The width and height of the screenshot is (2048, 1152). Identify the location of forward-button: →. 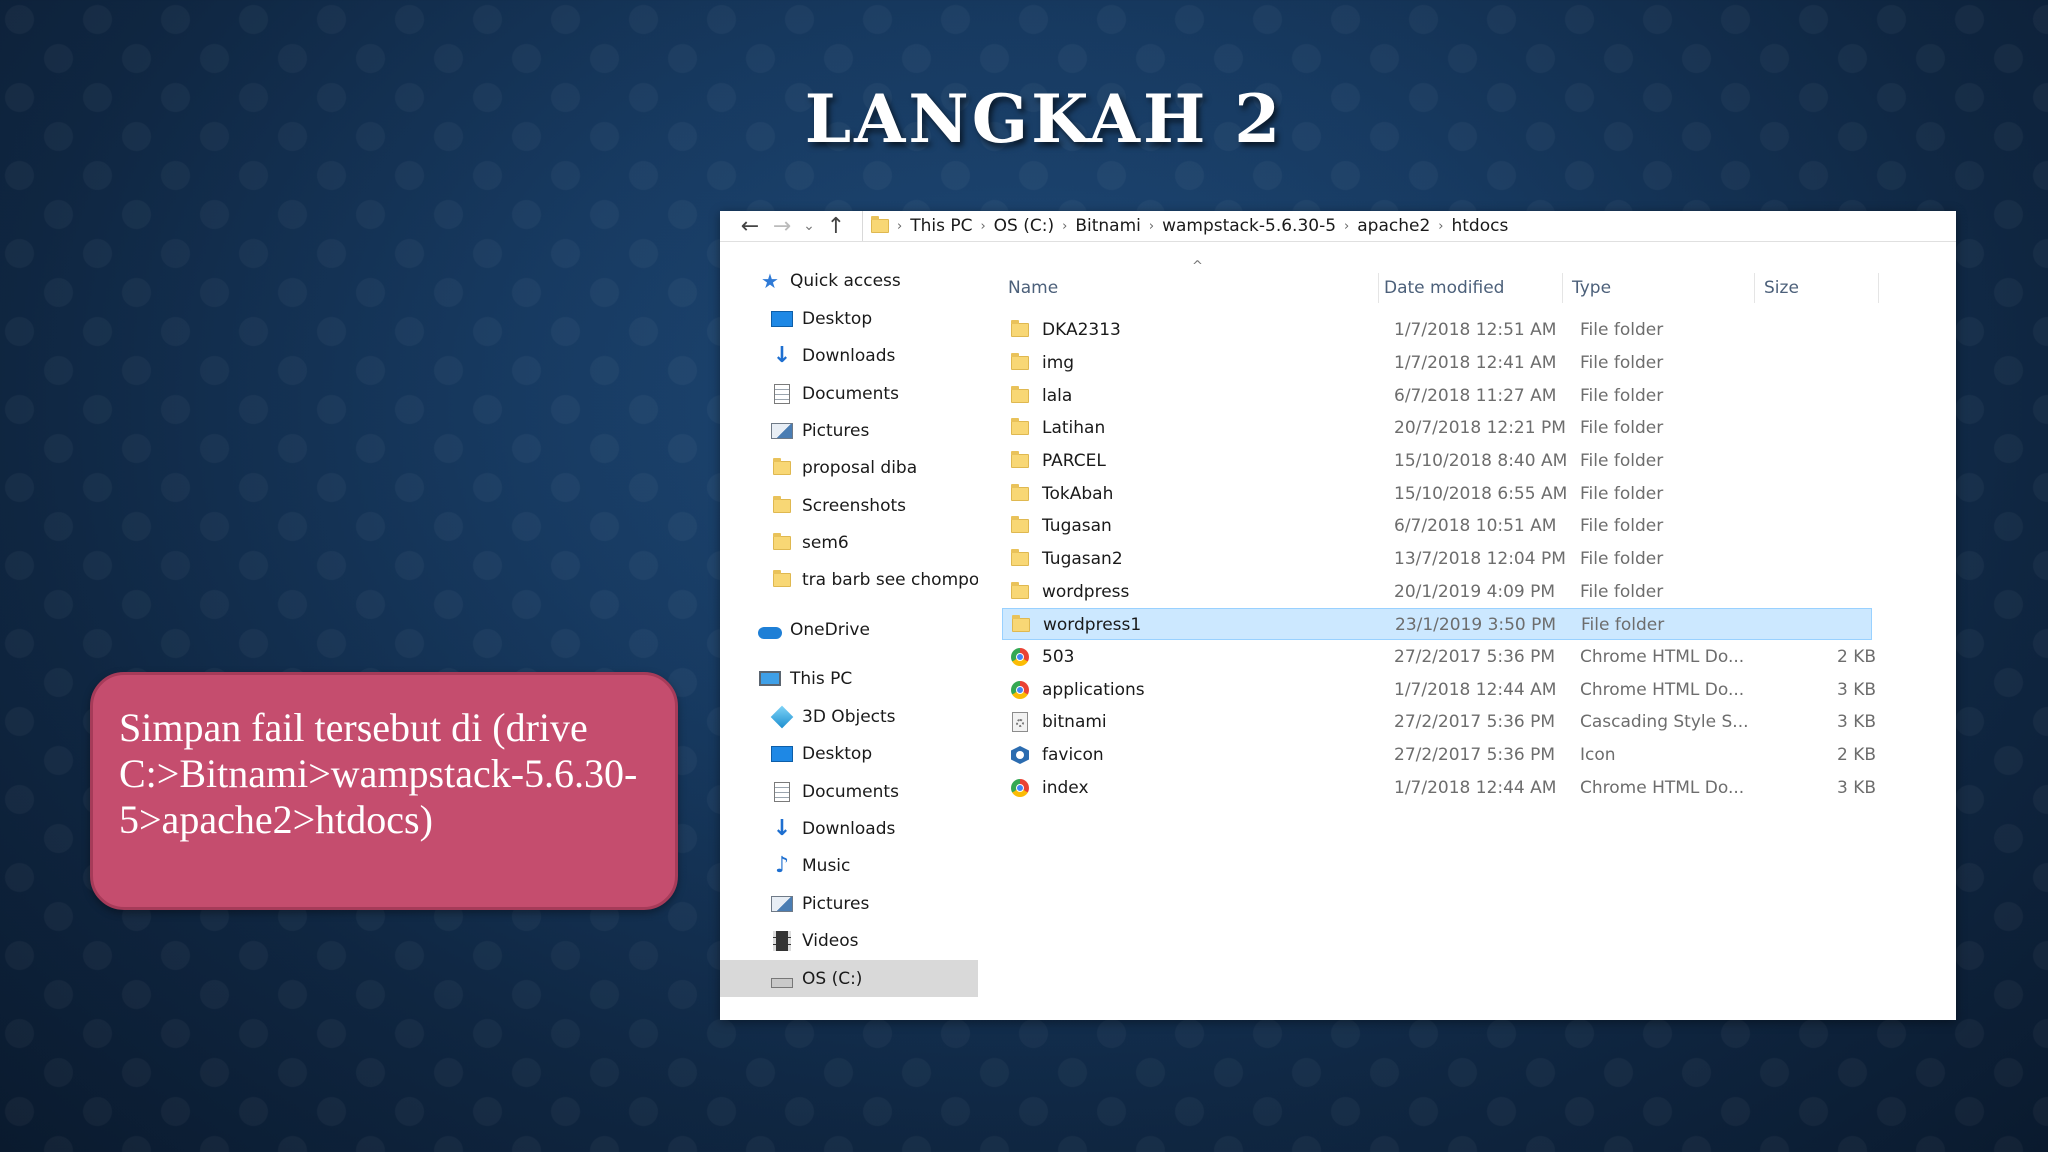
(782, 226).